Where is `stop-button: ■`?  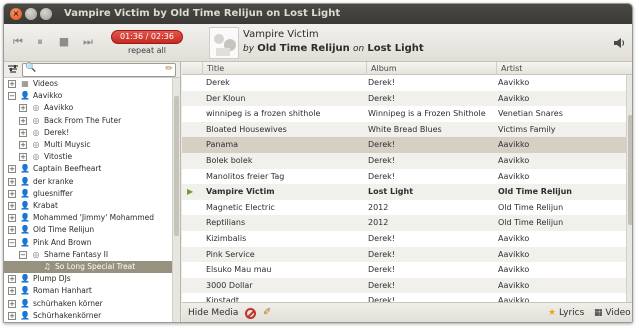 stop-button: ■ is located at coordinates (64, 42).